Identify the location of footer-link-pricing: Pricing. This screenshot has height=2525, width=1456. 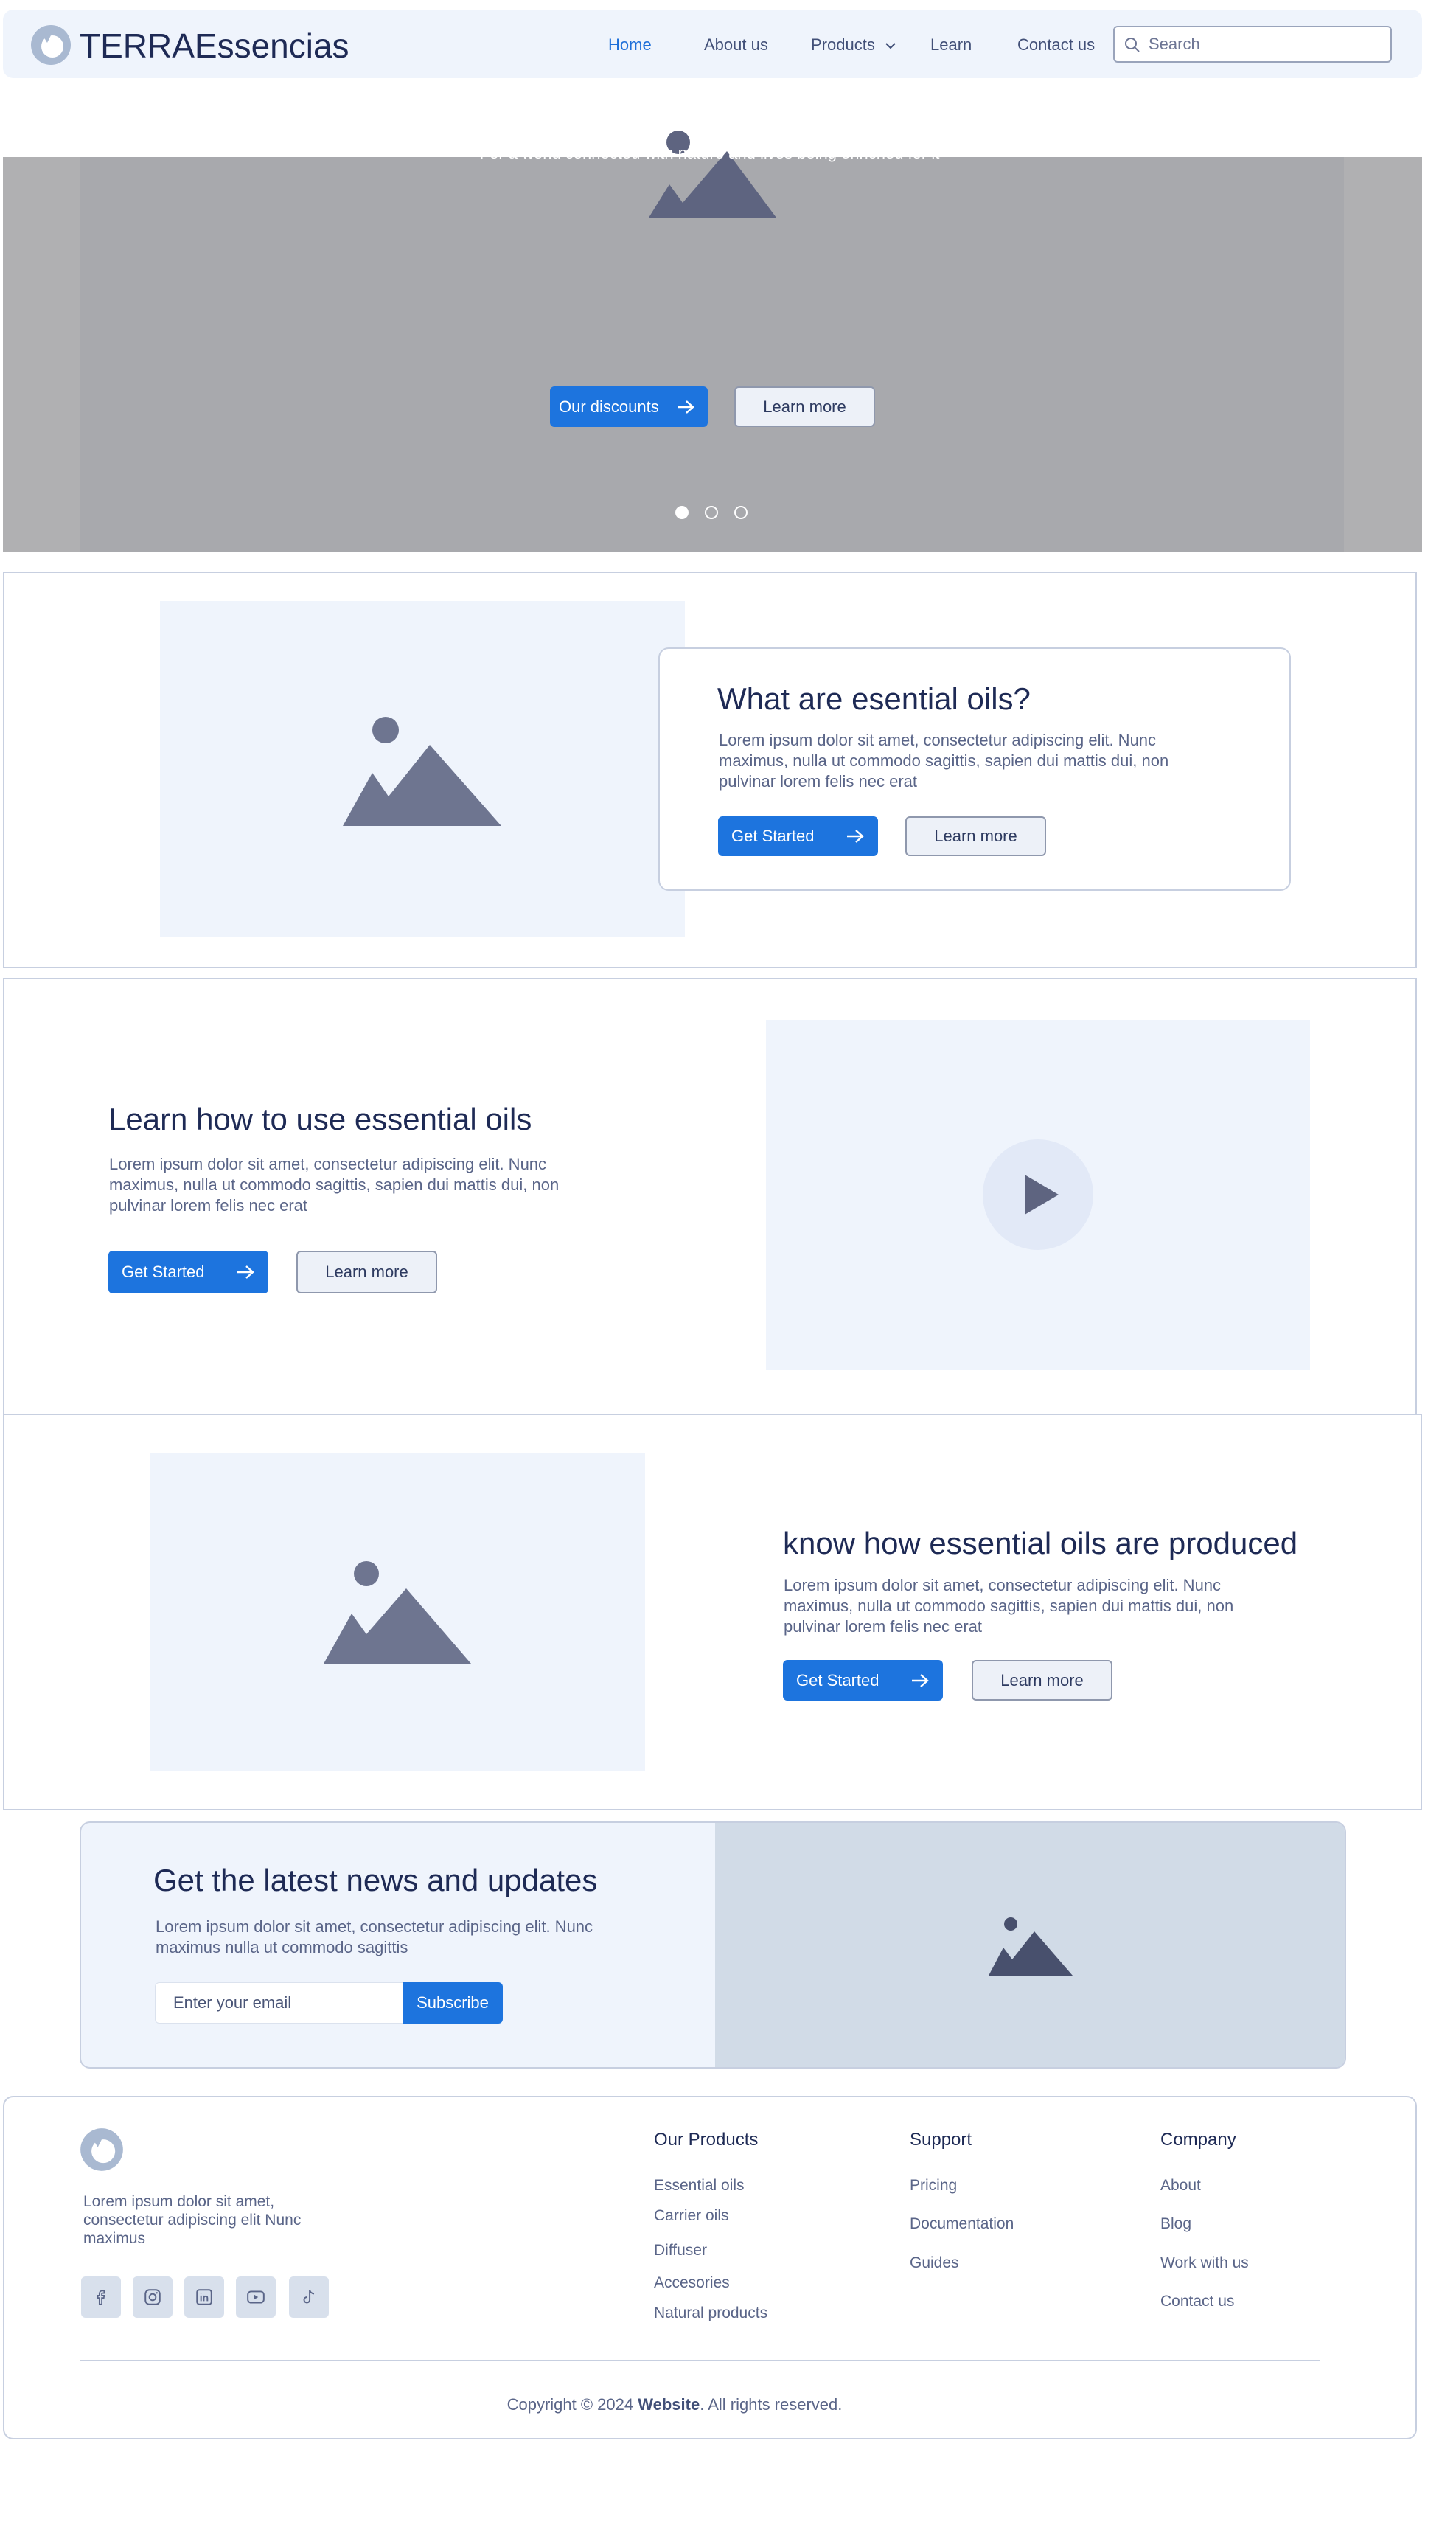
(933, 2185).